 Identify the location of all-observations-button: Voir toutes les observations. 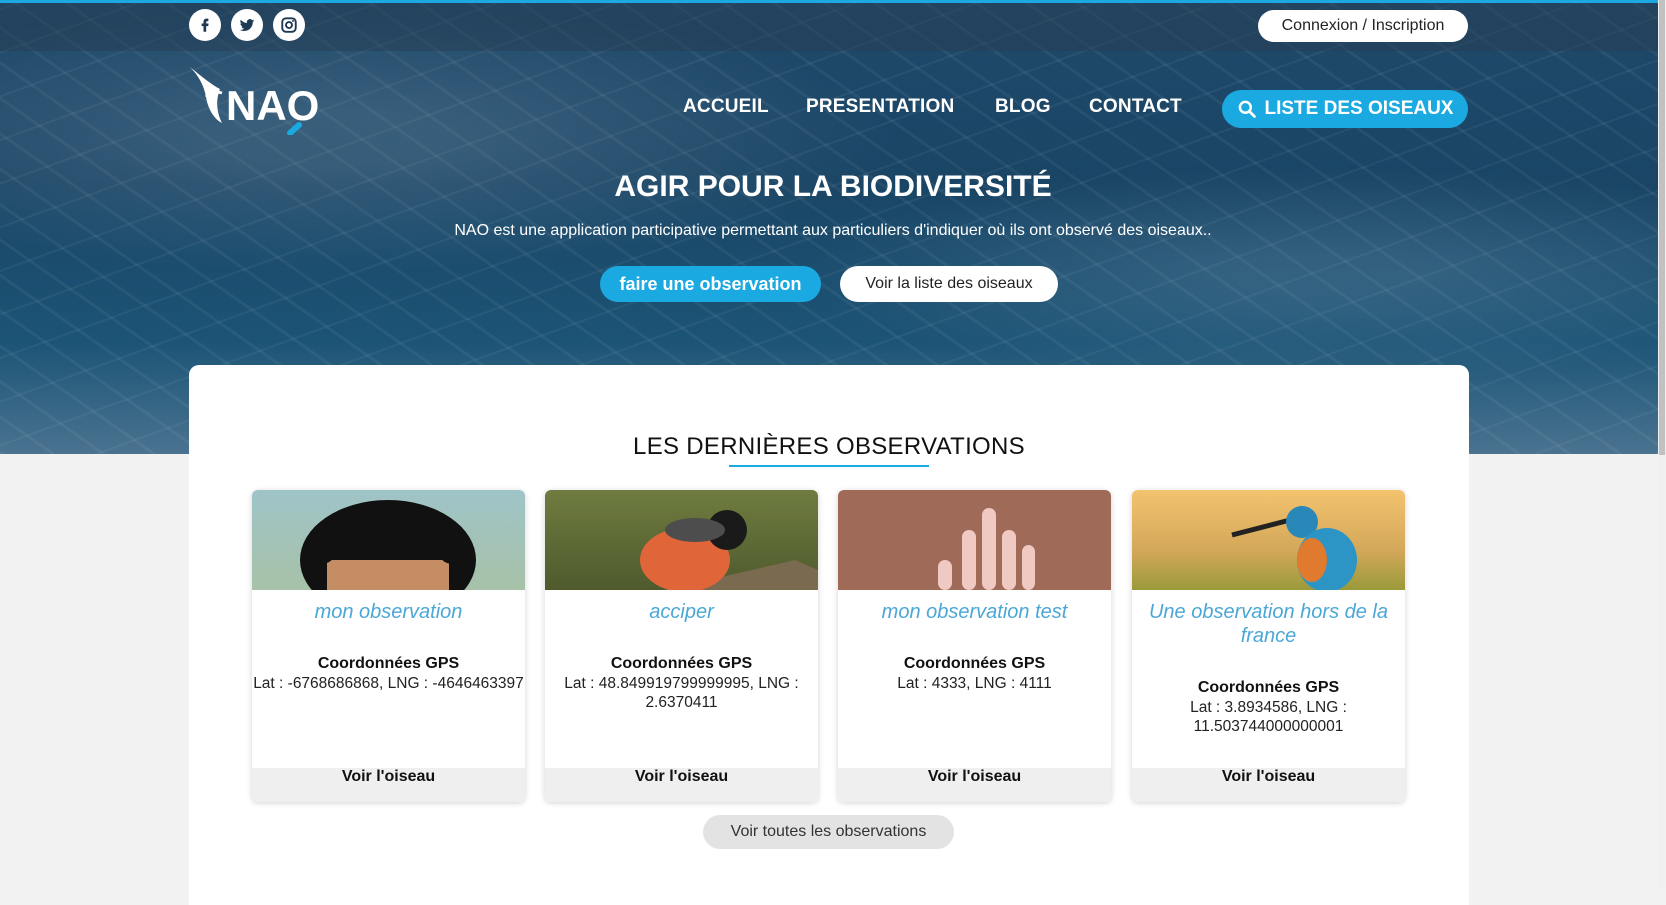
(828, 832).